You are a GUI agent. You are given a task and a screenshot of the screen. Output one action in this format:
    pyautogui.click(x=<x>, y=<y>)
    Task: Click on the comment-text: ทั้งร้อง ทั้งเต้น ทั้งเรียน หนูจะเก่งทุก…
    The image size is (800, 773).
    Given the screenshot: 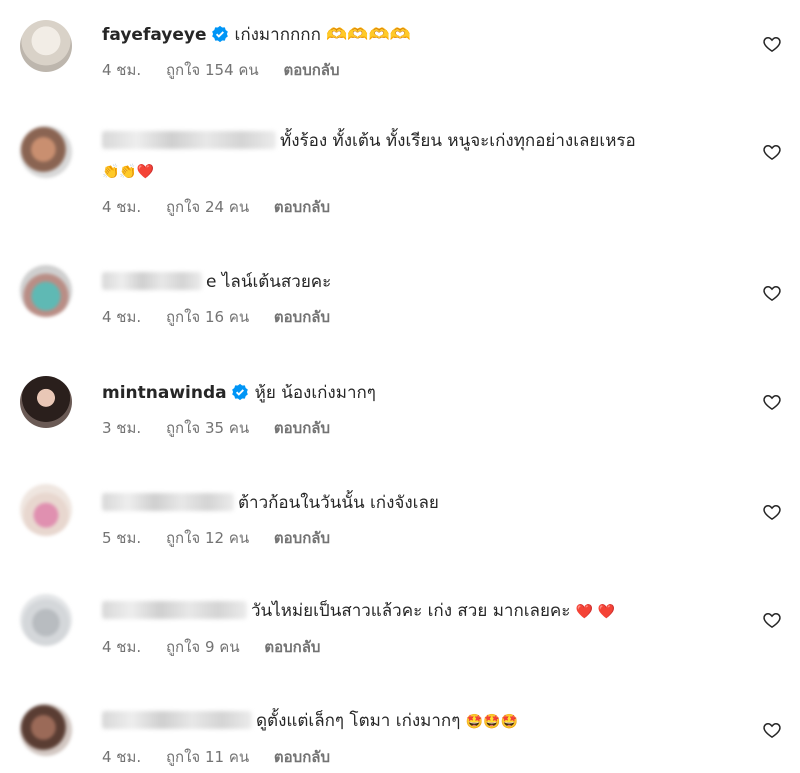 What is the action you would take?
    pyautogui.click(x=458, y=141)
    